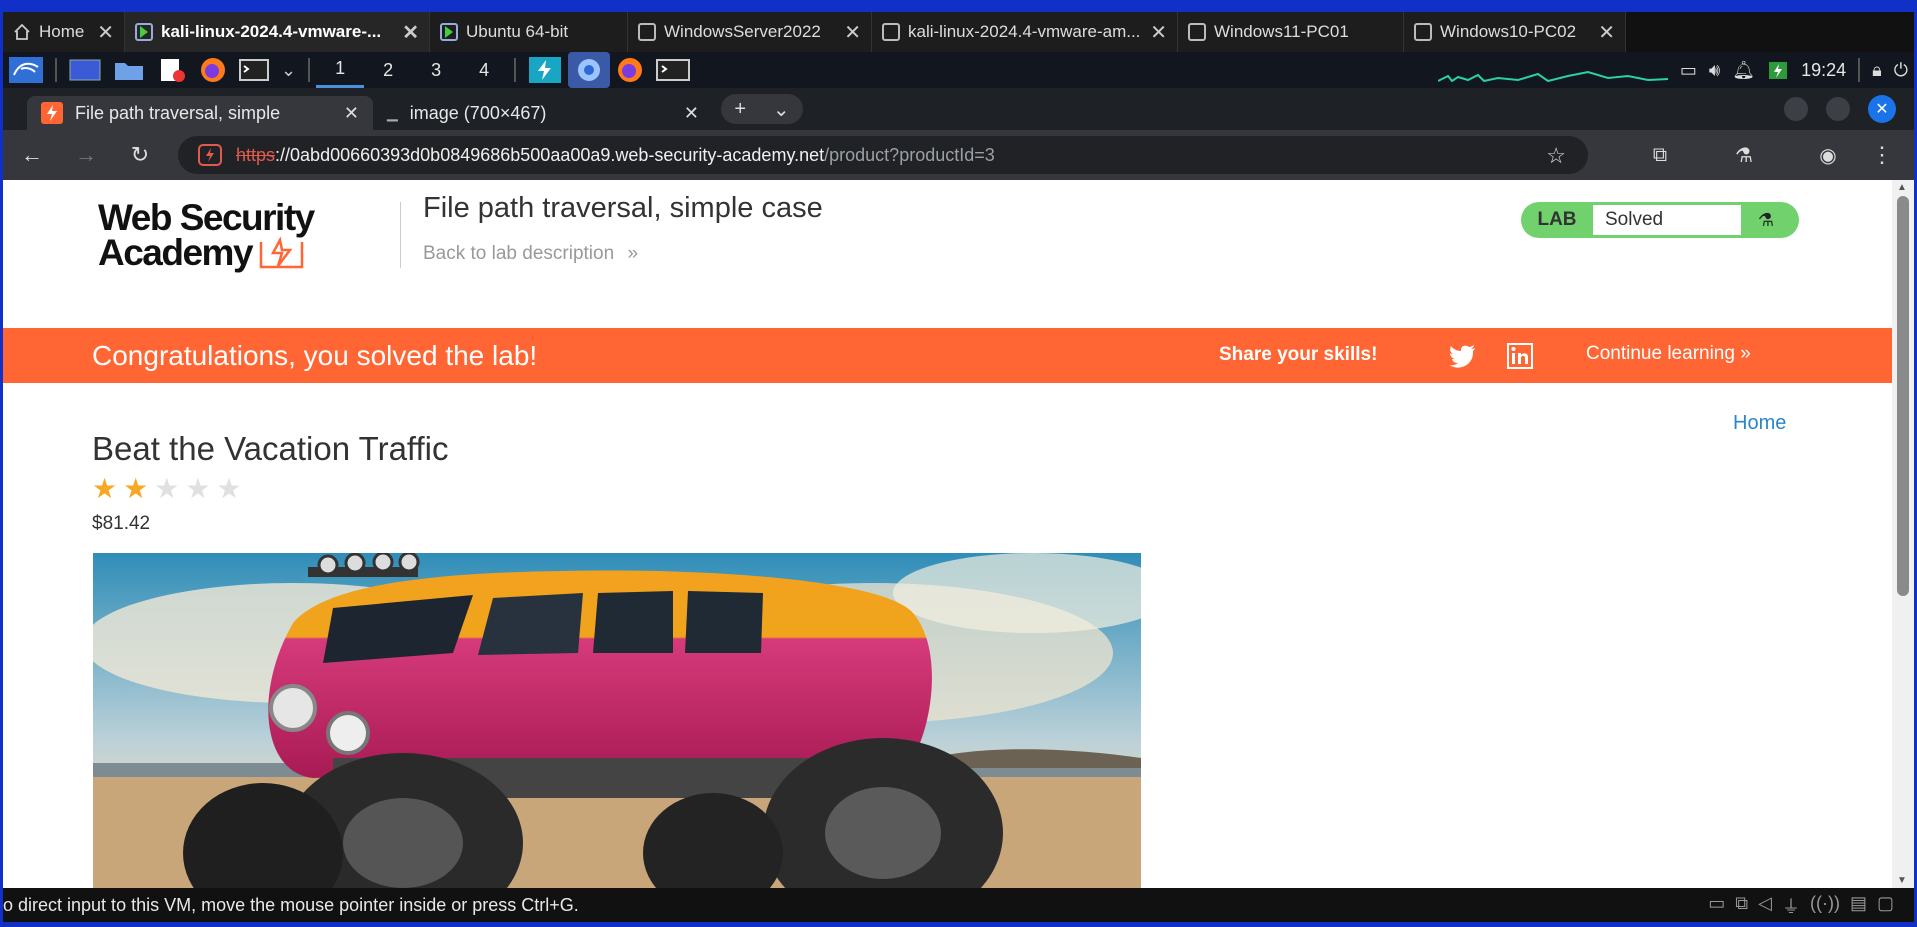  Describe the element at coordinates (1553, 70) in the screenshot. I see `network-graph` at that location.